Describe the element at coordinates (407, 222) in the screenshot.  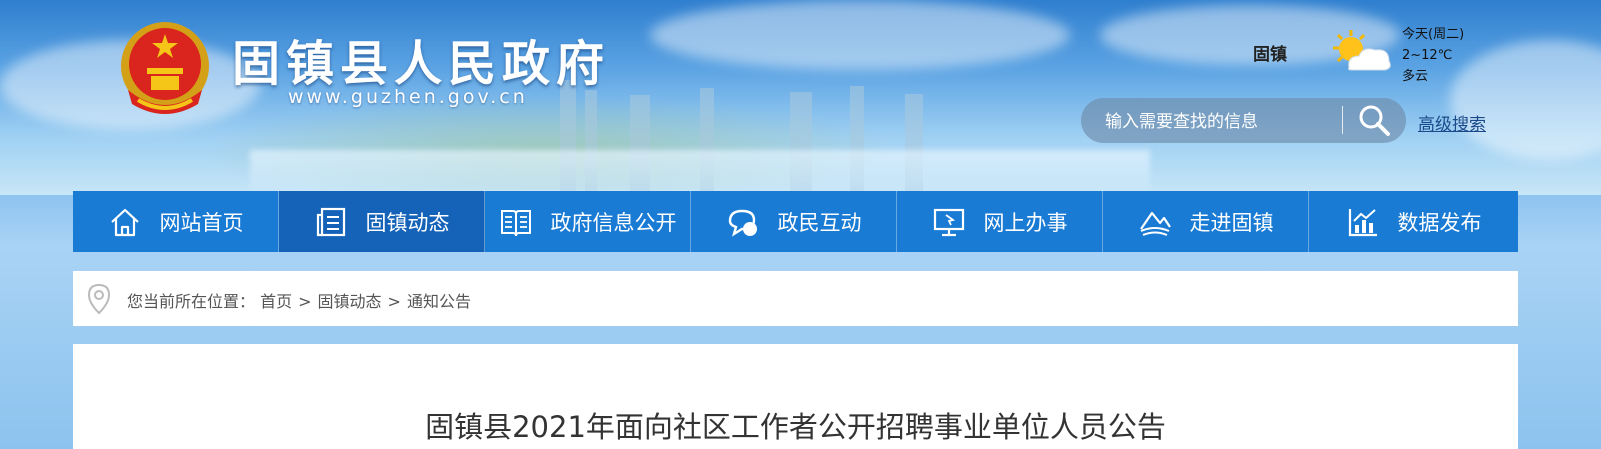
I see `nav-item-label: 固镇动态` at that location.